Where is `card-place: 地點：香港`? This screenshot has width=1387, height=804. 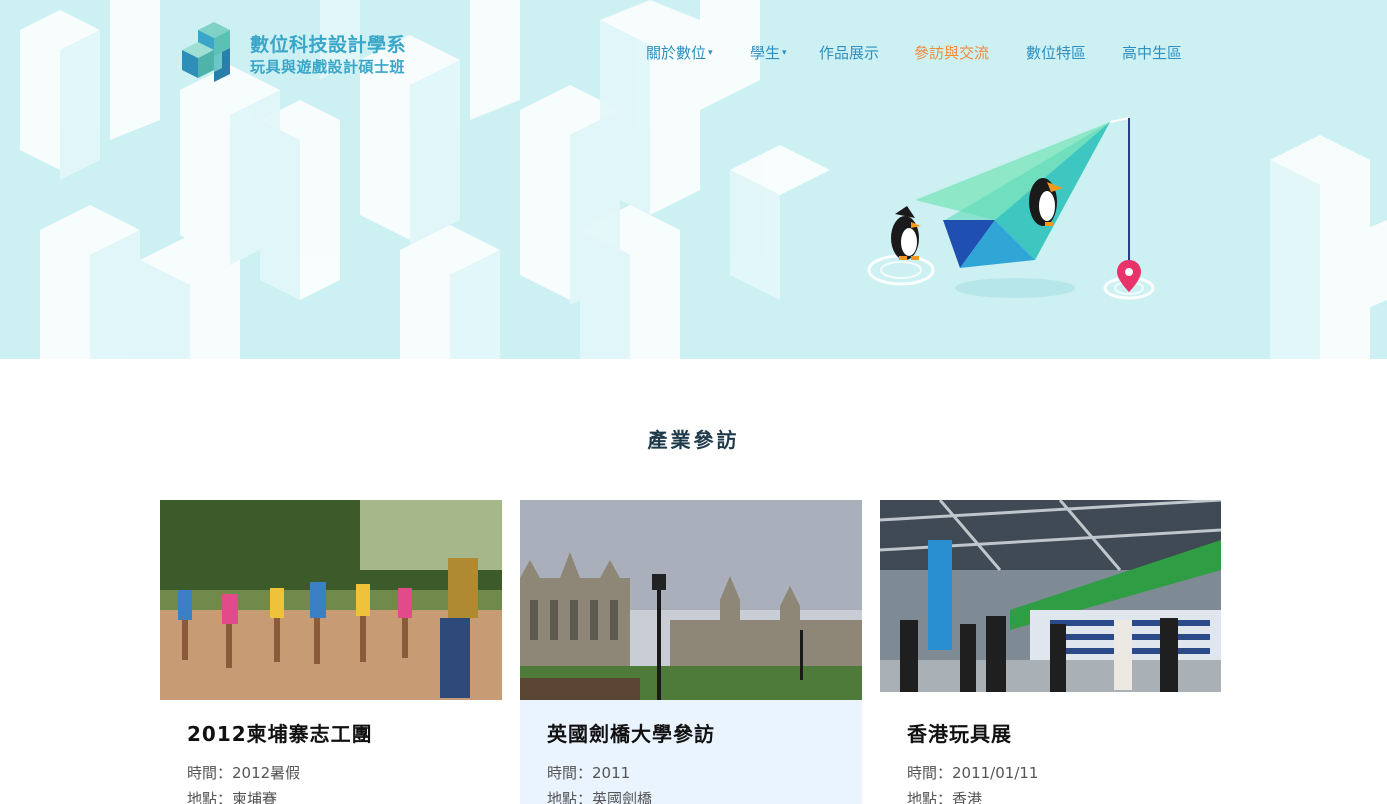
card-place: 地點：香港 is located at coordinates (945, 797).